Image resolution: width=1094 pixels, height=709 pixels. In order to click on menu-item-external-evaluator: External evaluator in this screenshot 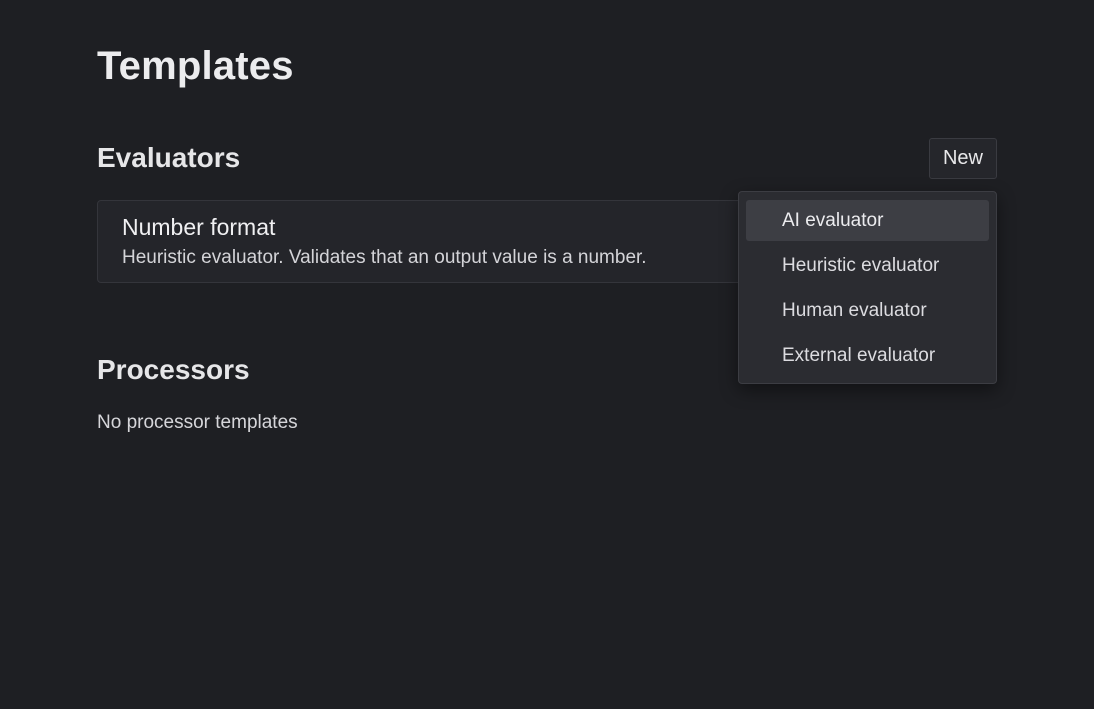, I will do `click(867, 355)`.